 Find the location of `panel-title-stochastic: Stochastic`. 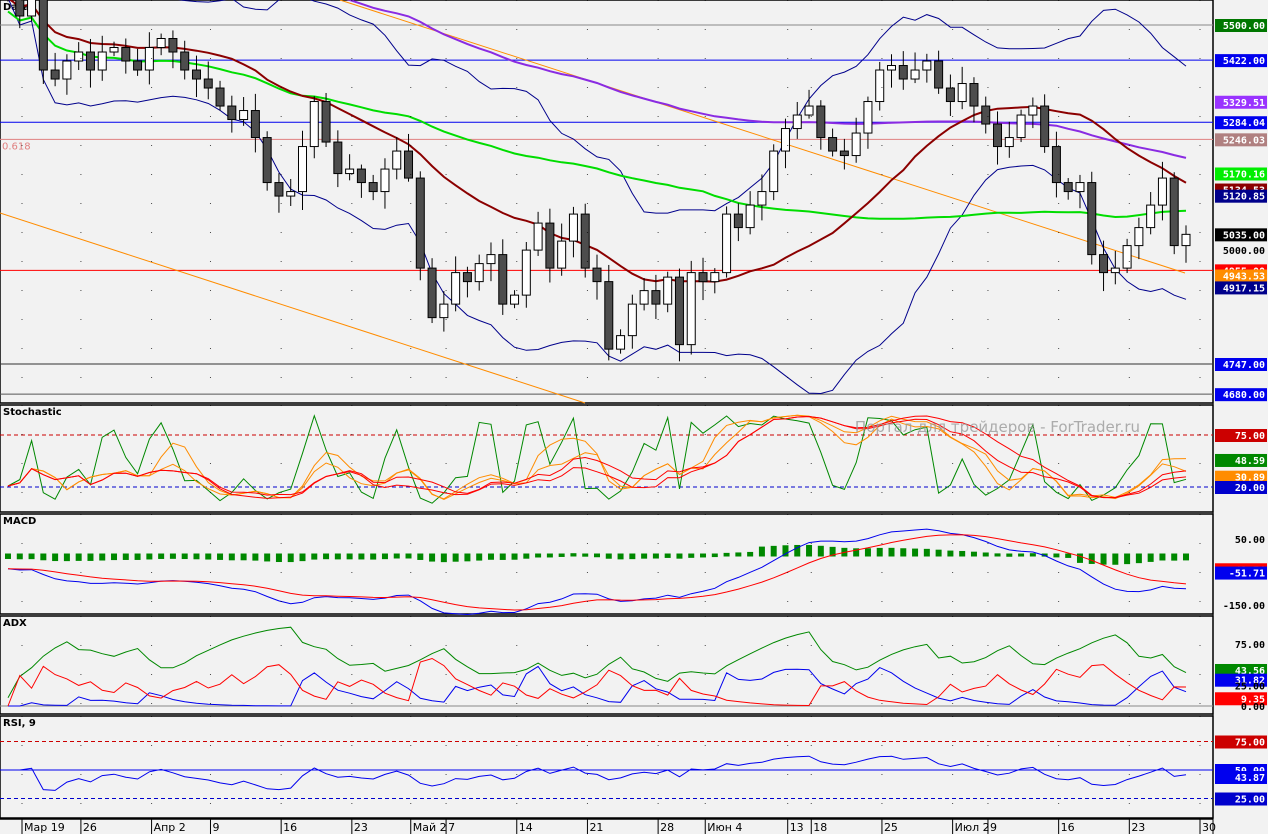

panel-title-stochastic: Stochastic is located at coordinates (32, 412).